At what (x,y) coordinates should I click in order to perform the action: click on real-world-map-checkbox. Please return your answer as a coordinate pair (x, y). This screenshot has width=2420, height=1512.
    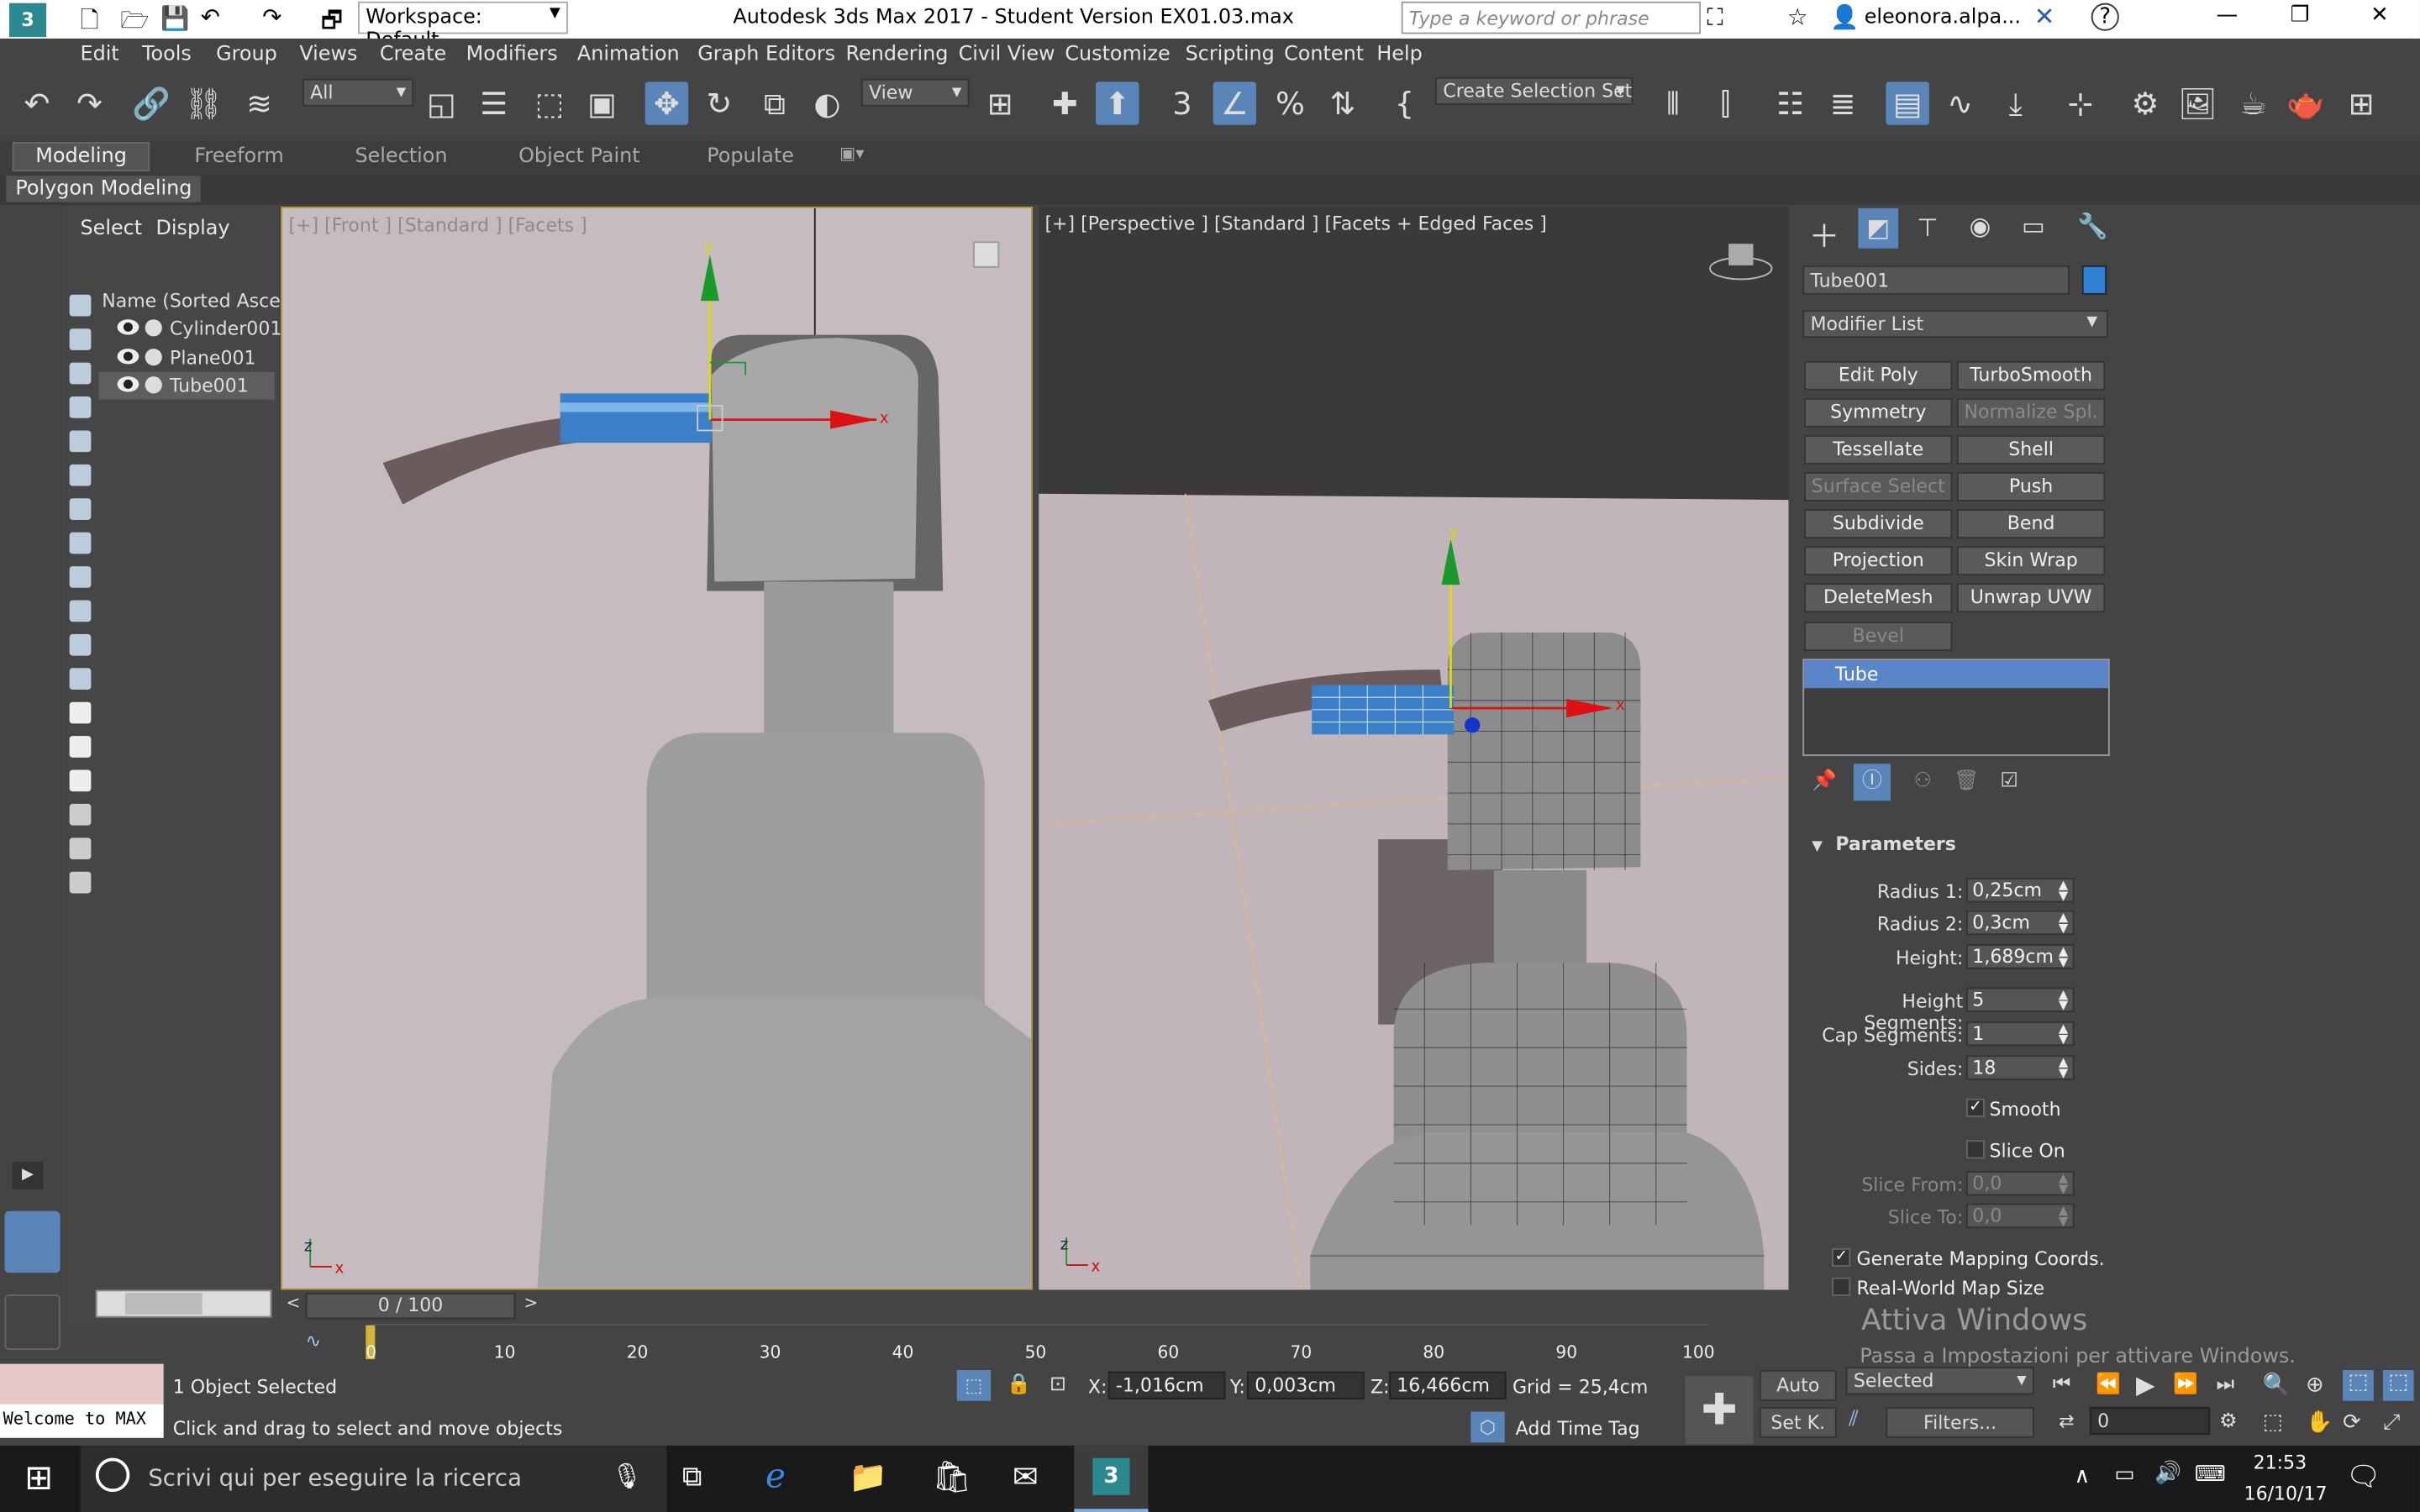
    Looking at the image, I should click on (1842, 1286).